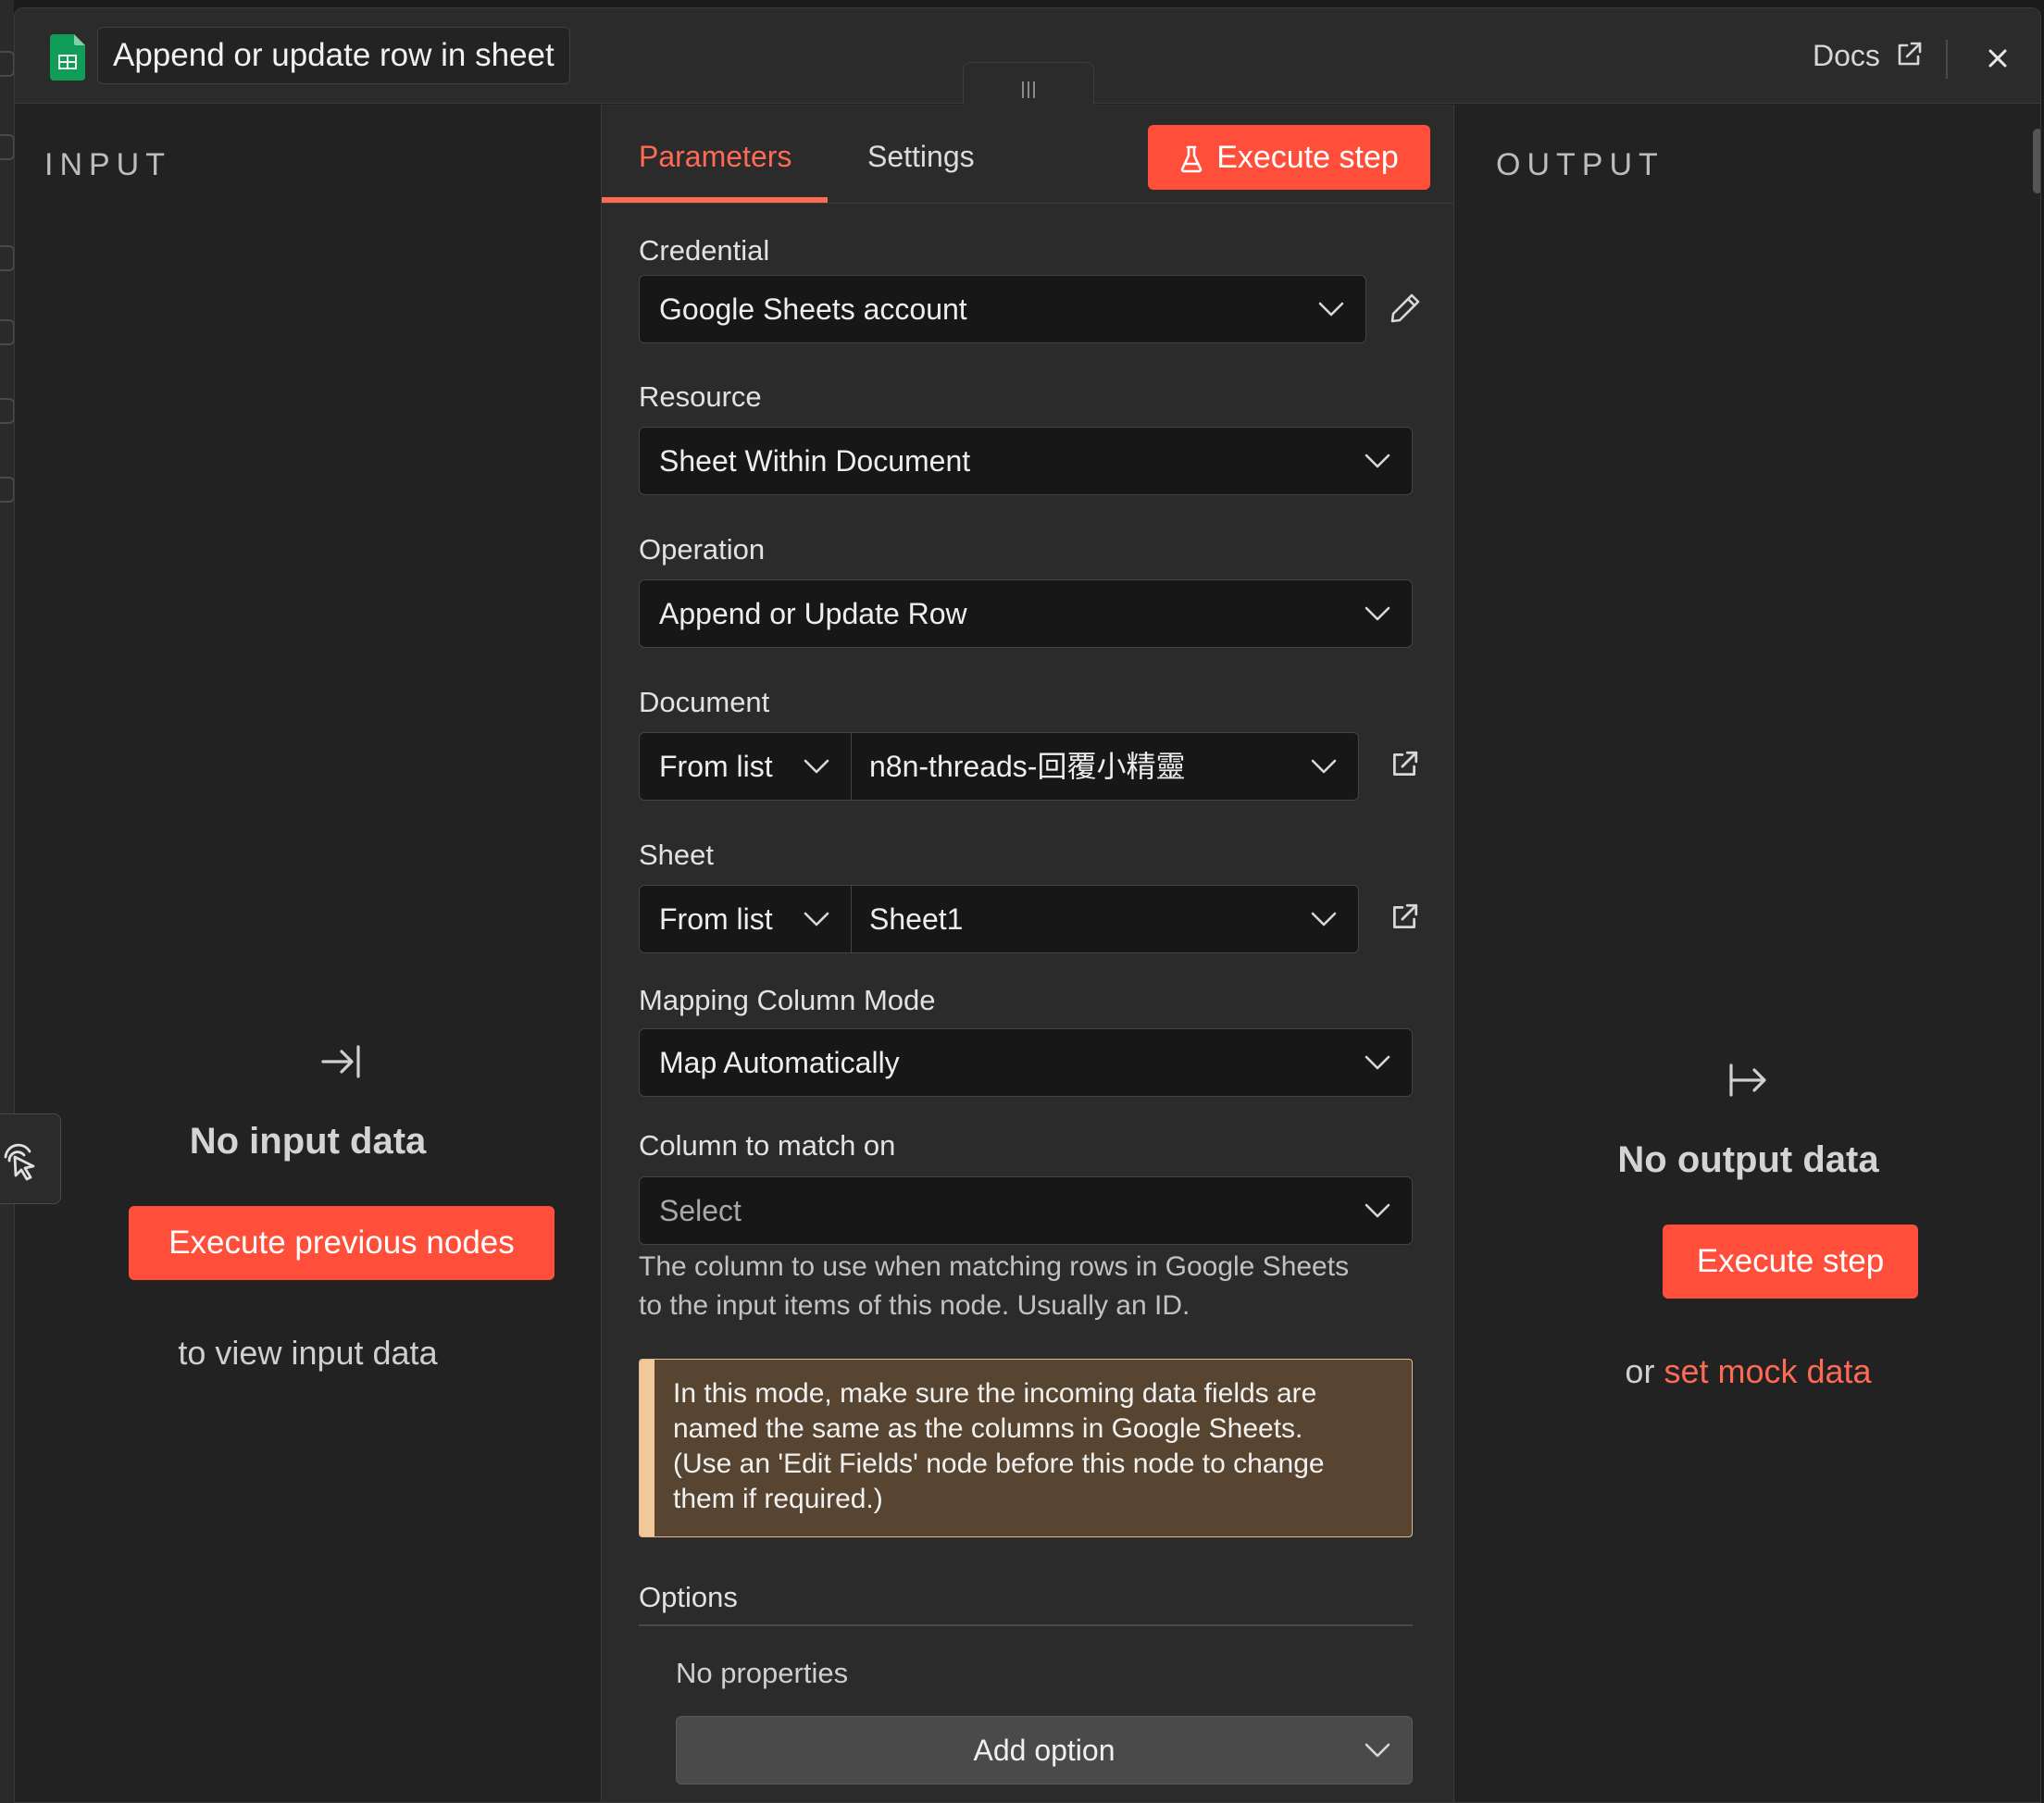 The height and width of the screenshot is (1803, 2044). Describe the element at coordinates (1767, 1371) in the screenshot. I see `set-mock-data-link: set mock data` at that location.